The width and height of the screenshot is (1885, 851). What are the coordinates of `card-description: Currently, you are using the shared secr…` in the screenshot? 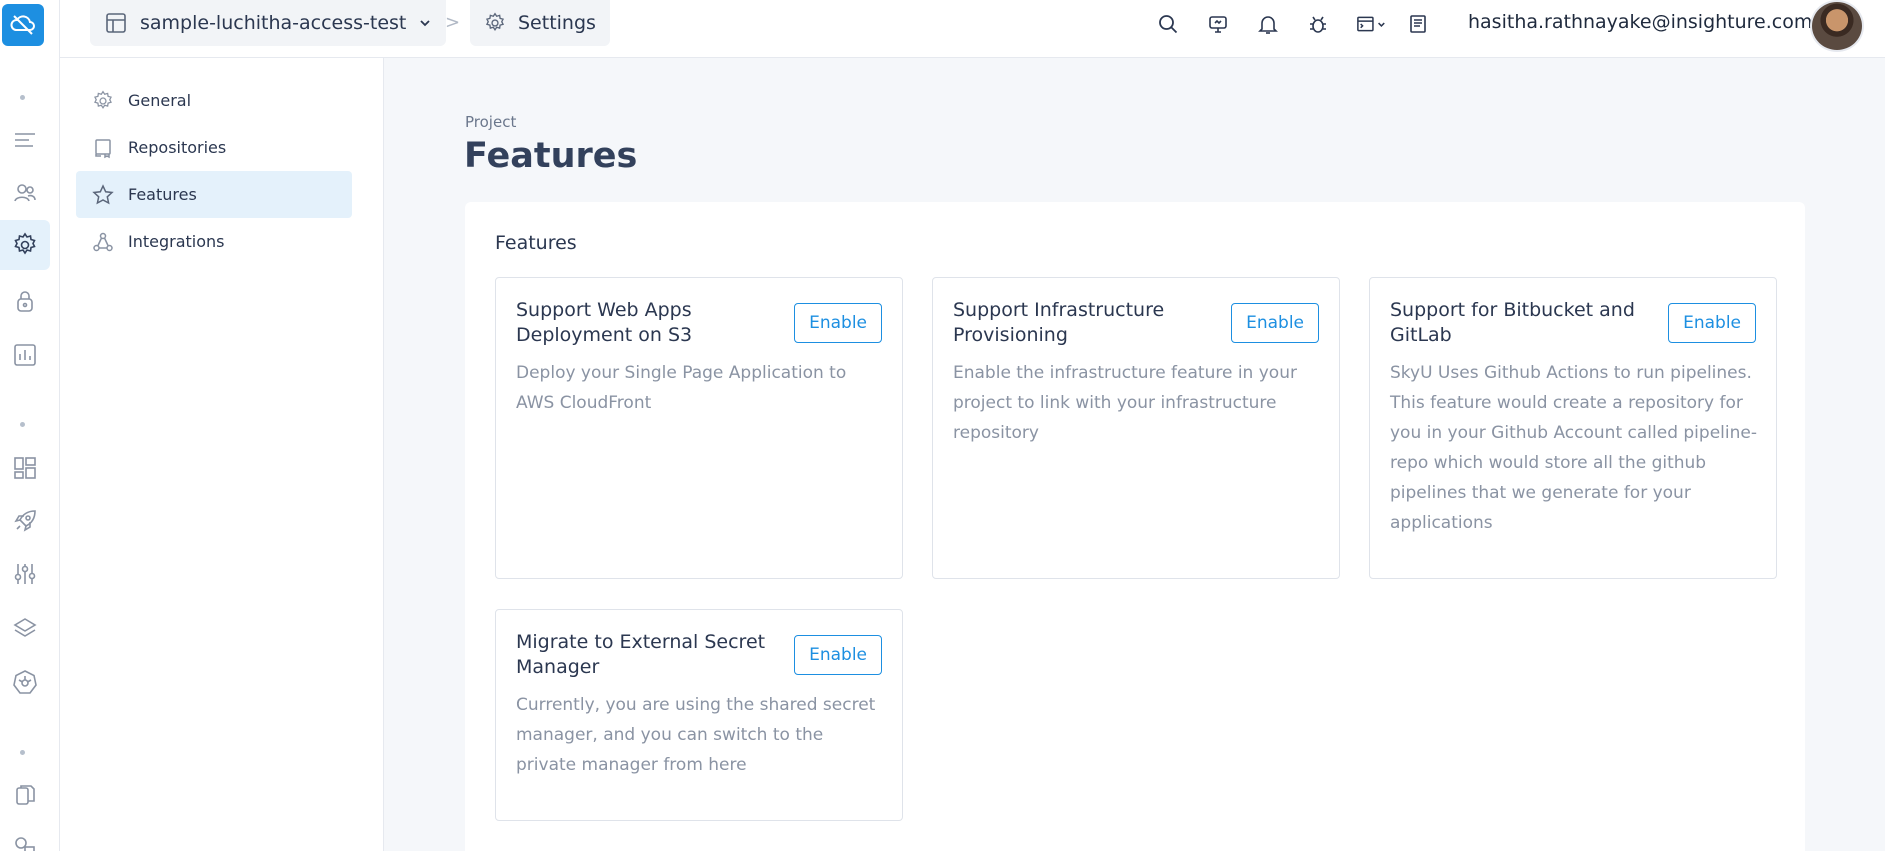 It's located at (696, 735).